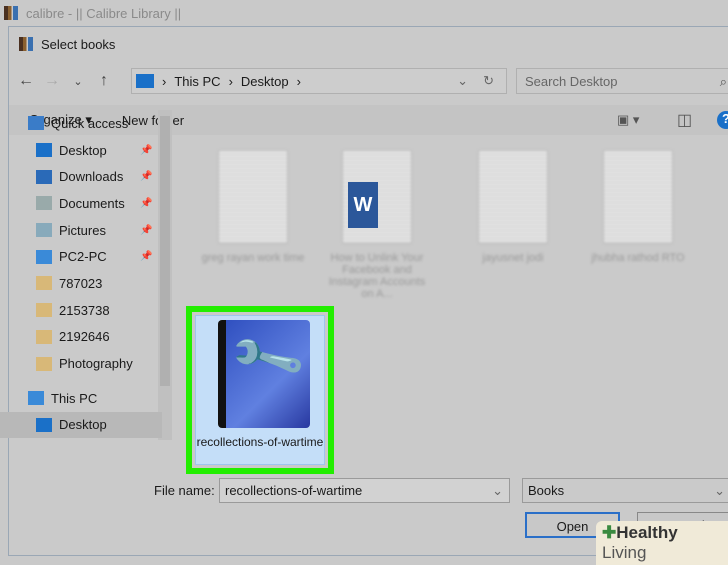  Describe the element at coordinates (253, 258) in the screenshot. I see `file-name: greg rayan work time` at that location.